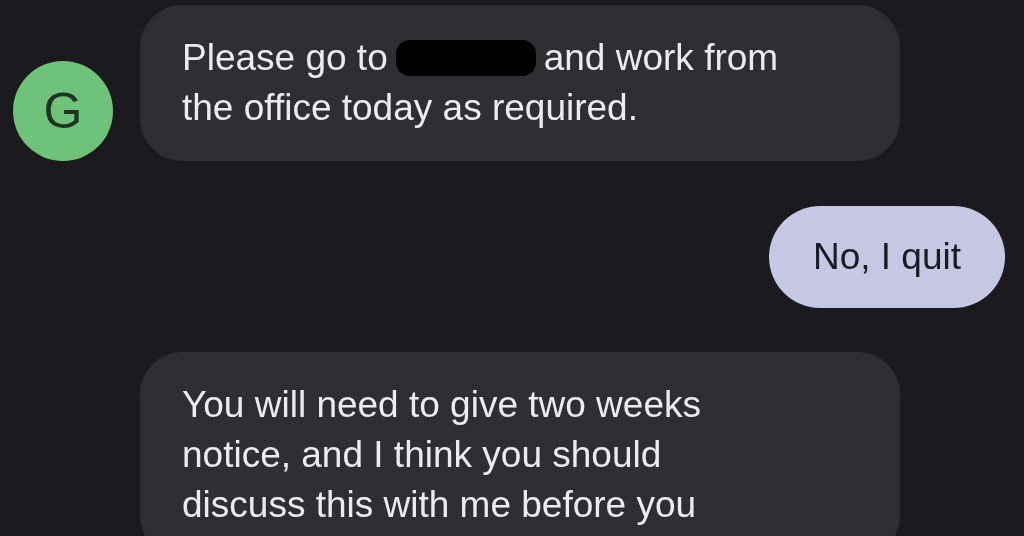 The width and height of the screenshot is (1024, 536). Describe the element at coordinates (422, 455) in the screenshot. I see `message-text: notice, and I think you should` at that location.